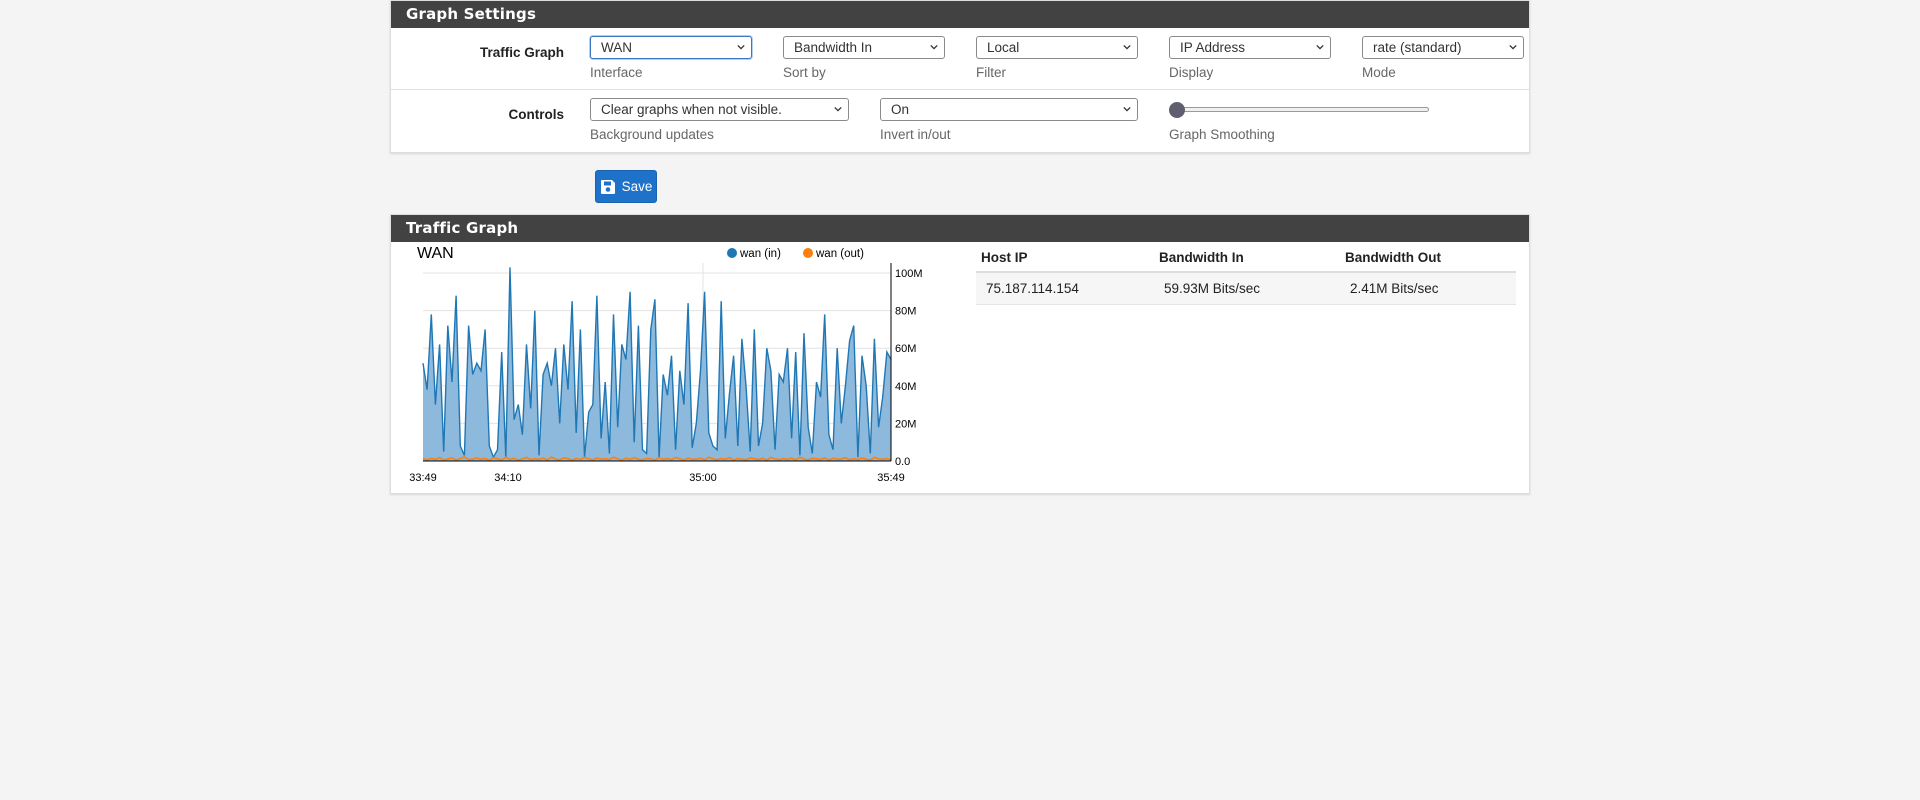 The image size is (1920, 800). I want to click on mode-select: rate (standard), so click(1443, 47).